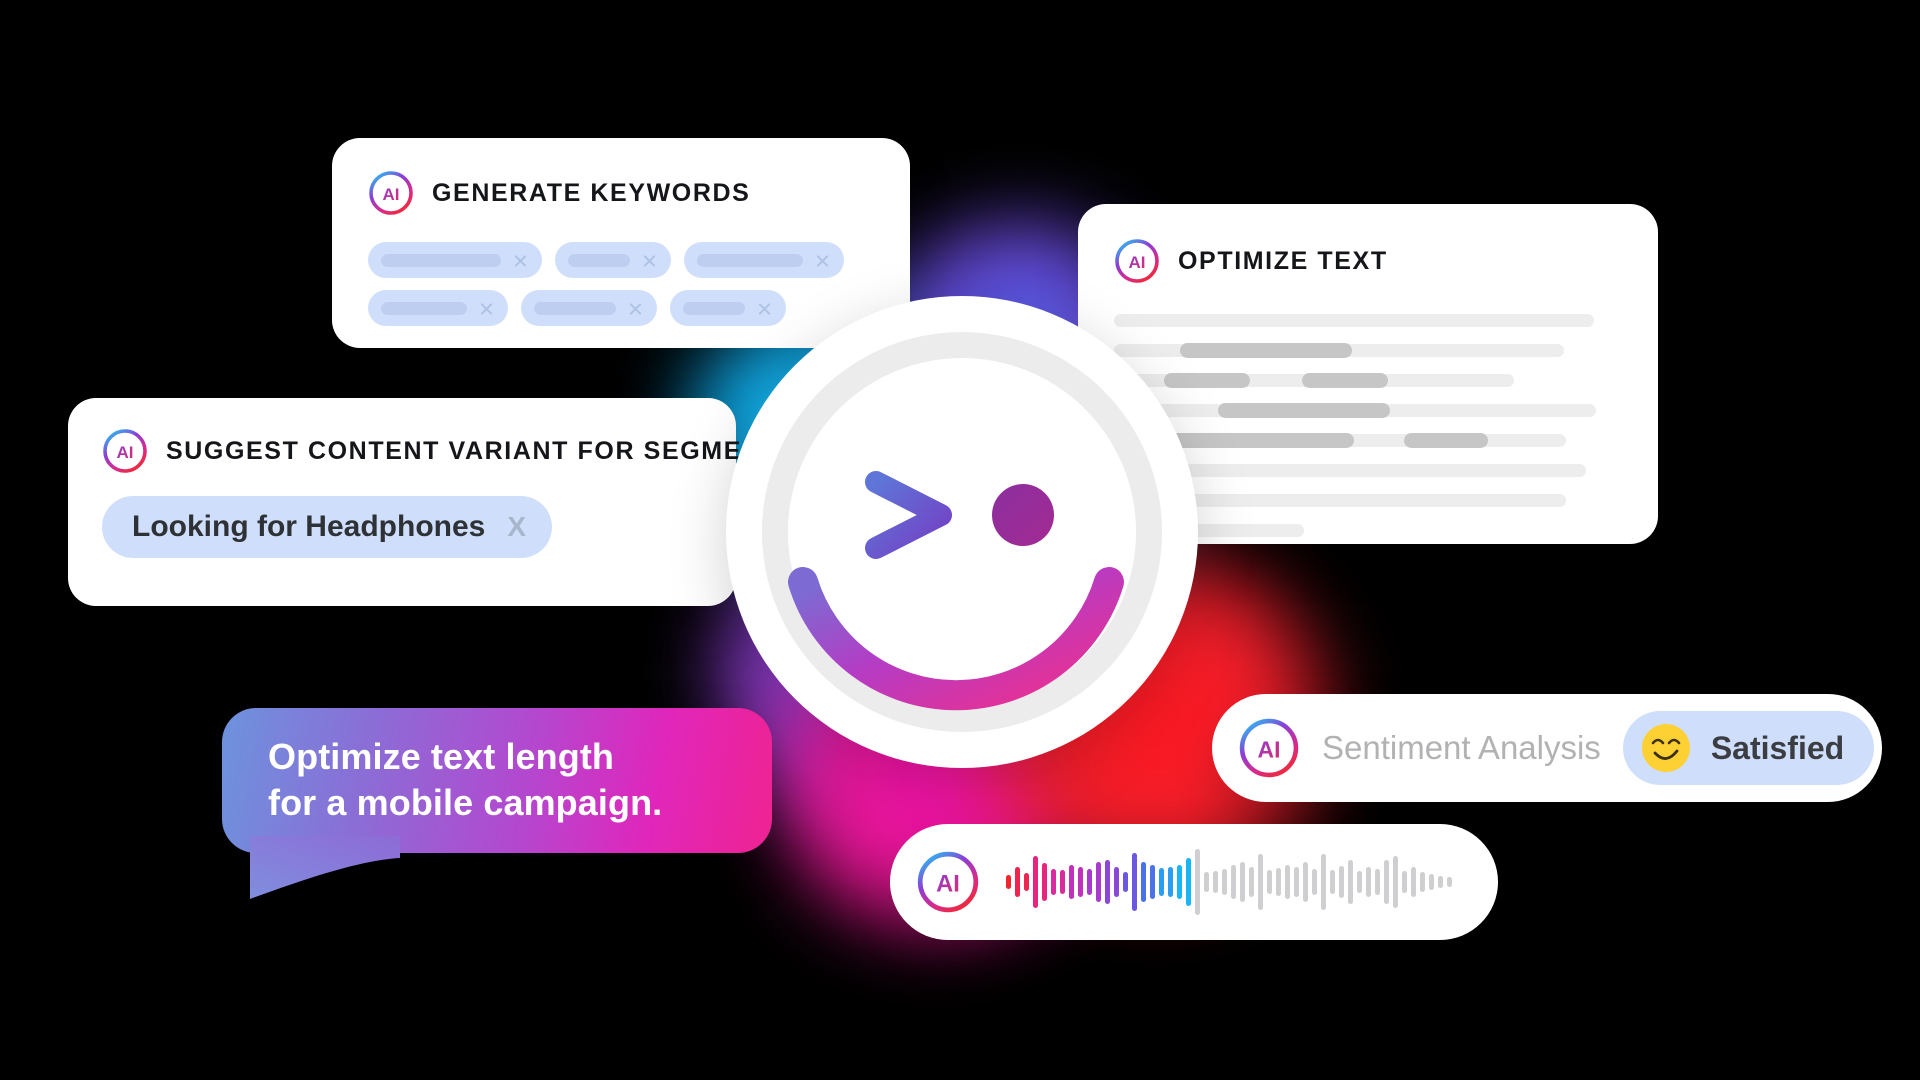 The image size is (1920, 1080). I want to click on audio-waveform-card: AI, so click(1194, 882).